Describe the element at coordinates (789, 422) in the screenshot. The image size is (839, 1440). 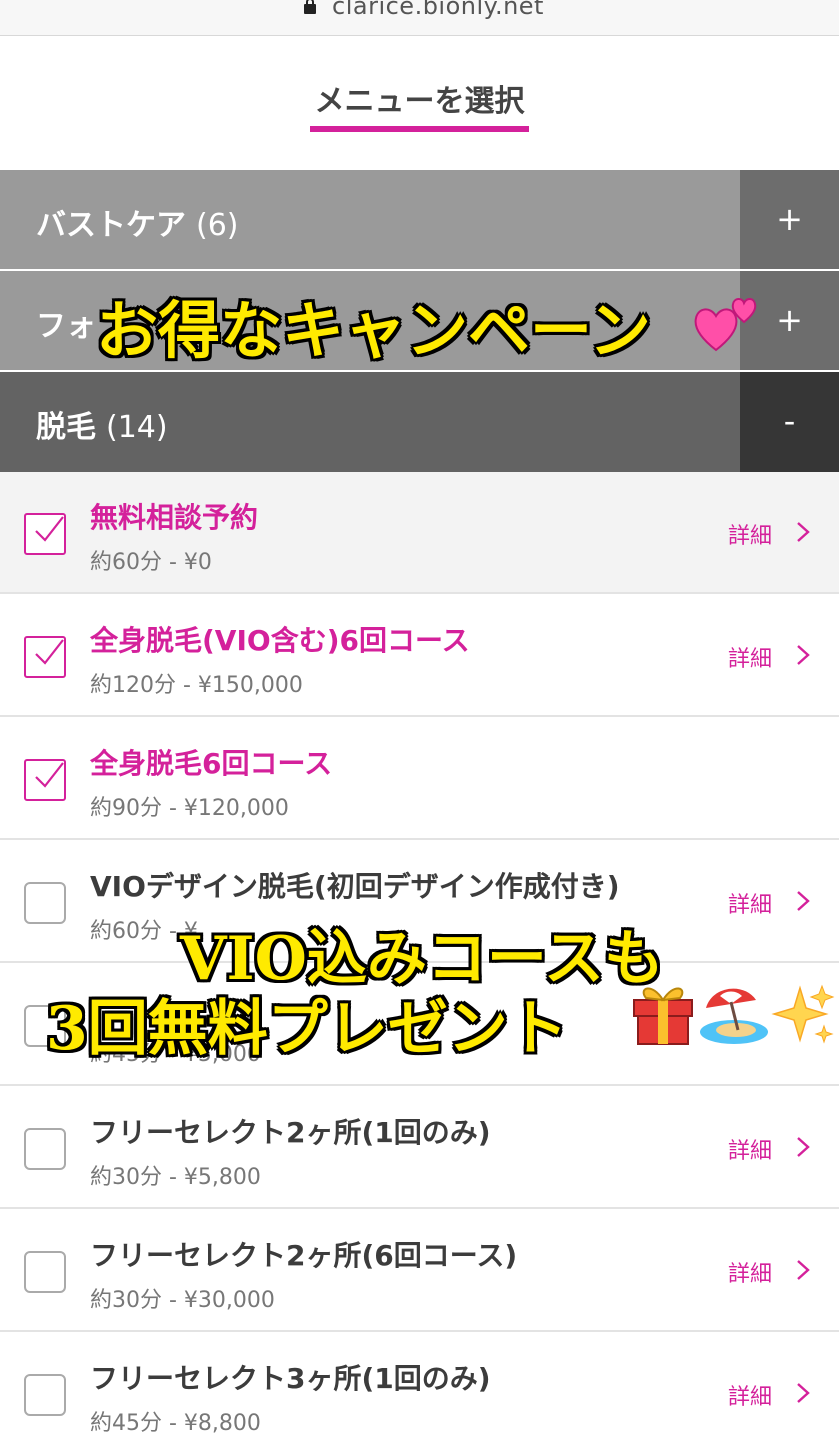
I see `collapse-button: -` at that location.